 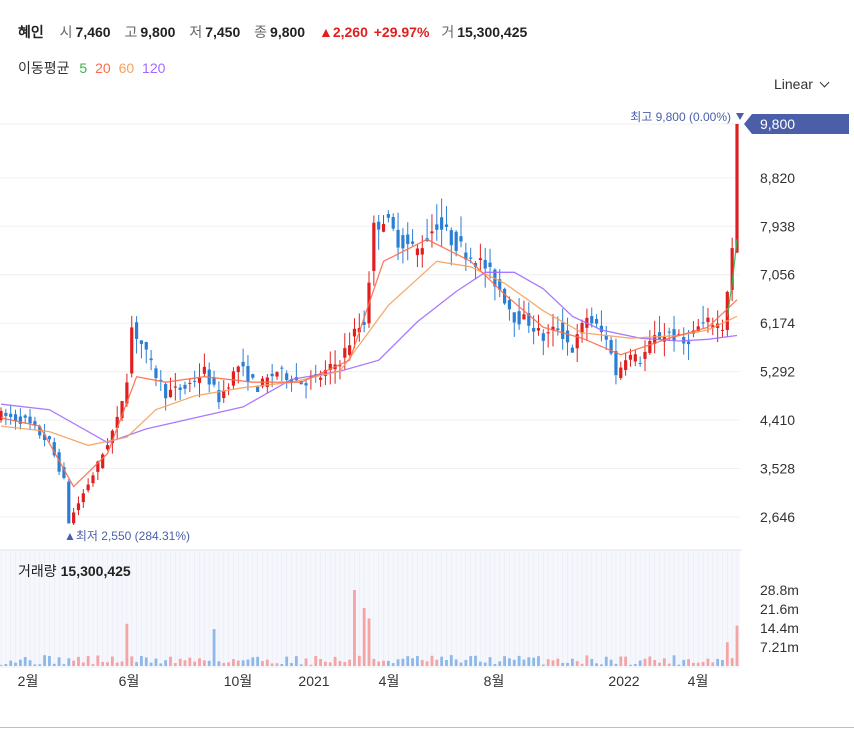 I want to click on volume-tick-label: 14.4m, so click(x=779, y=628).